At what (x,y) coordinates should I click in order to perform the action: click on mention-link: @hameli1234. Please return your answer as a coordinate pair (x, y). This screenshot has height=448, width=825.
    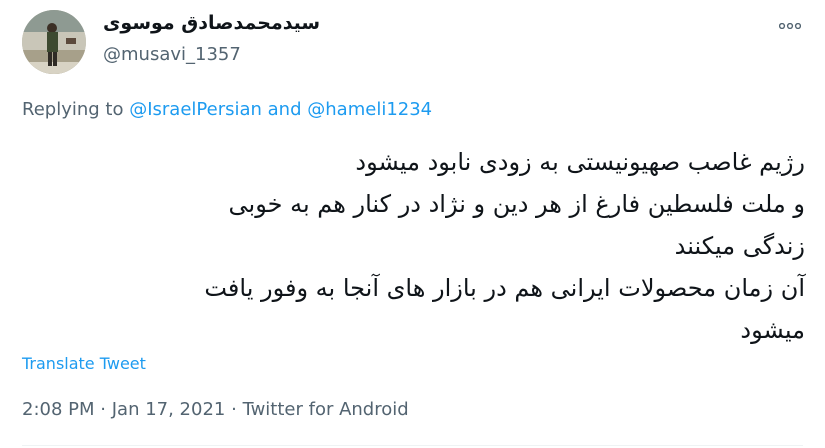
    Looking at the image, I should click on (369, 109).